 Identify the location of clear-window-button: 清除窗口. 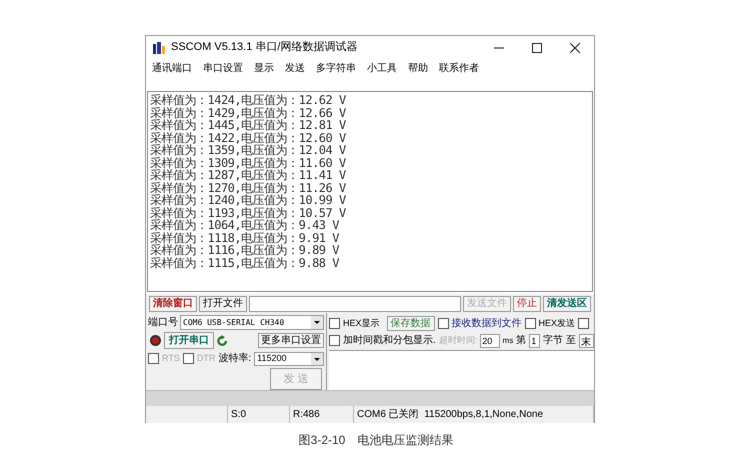
(173, 304).